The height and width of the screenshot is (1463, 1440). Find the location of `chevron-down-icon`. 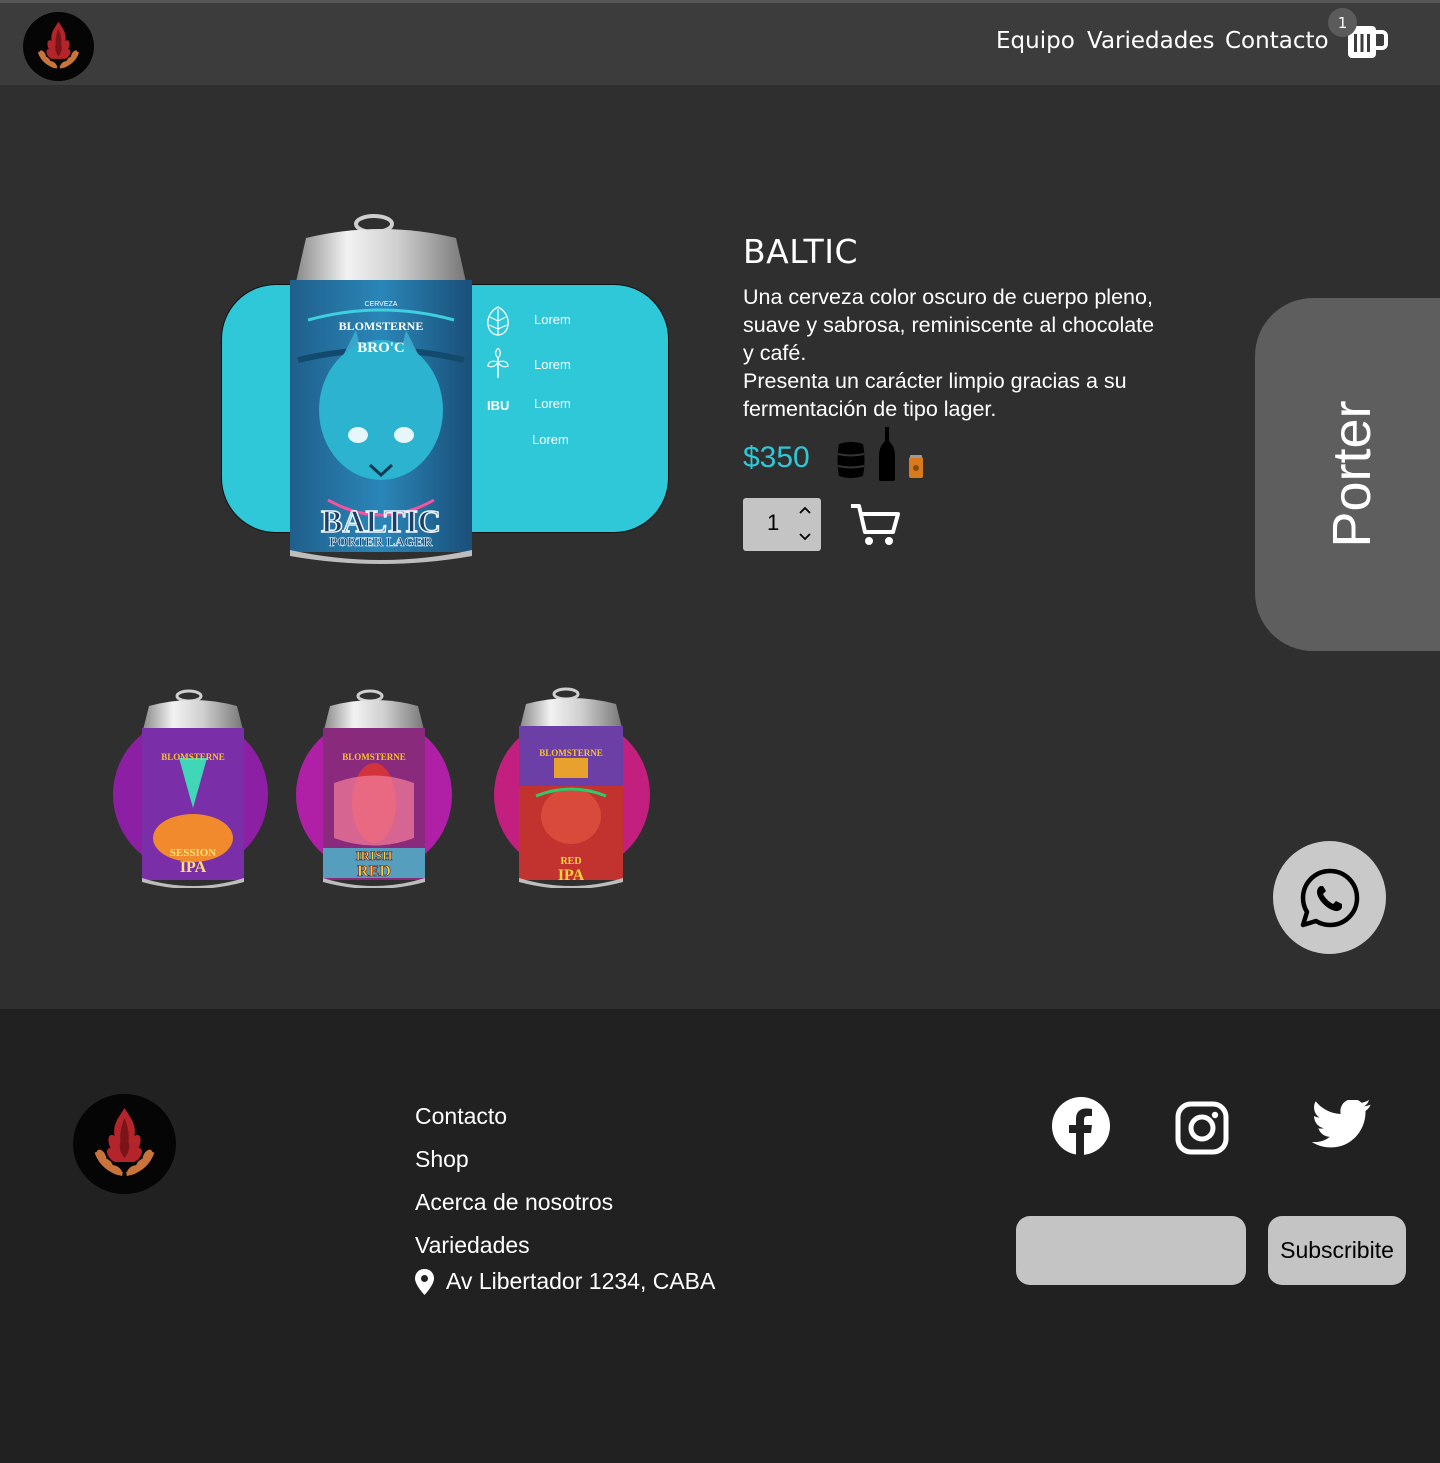

chevron-down-icon is located at coordinates (805, 537).